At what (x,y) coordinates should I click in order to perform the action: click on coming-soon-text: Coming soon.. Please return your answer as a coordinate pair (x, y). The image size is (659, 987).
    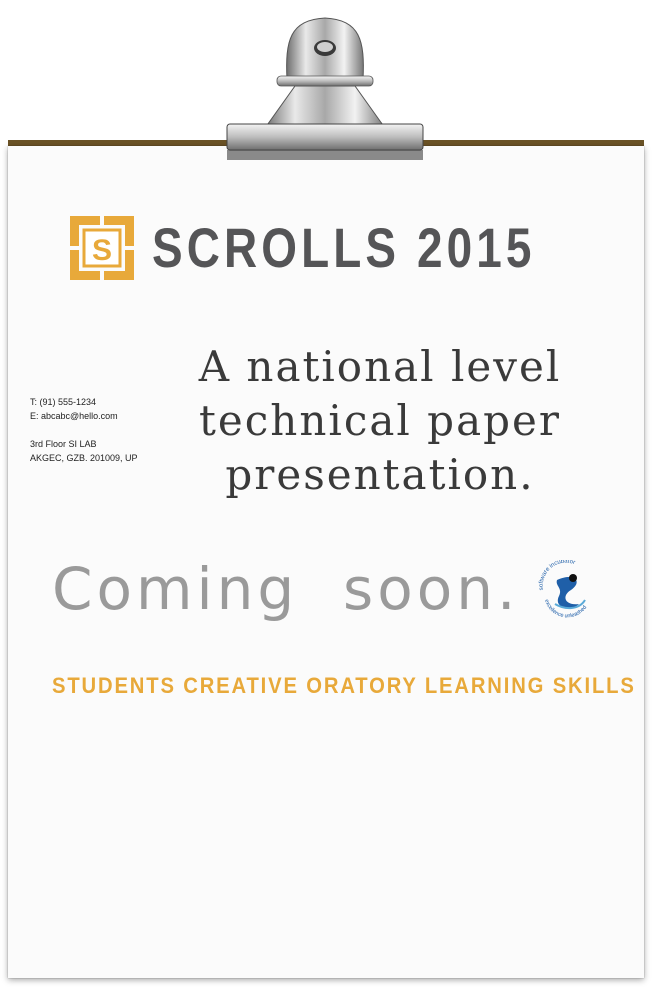
    Looking at the image, I should click on (286, 589).